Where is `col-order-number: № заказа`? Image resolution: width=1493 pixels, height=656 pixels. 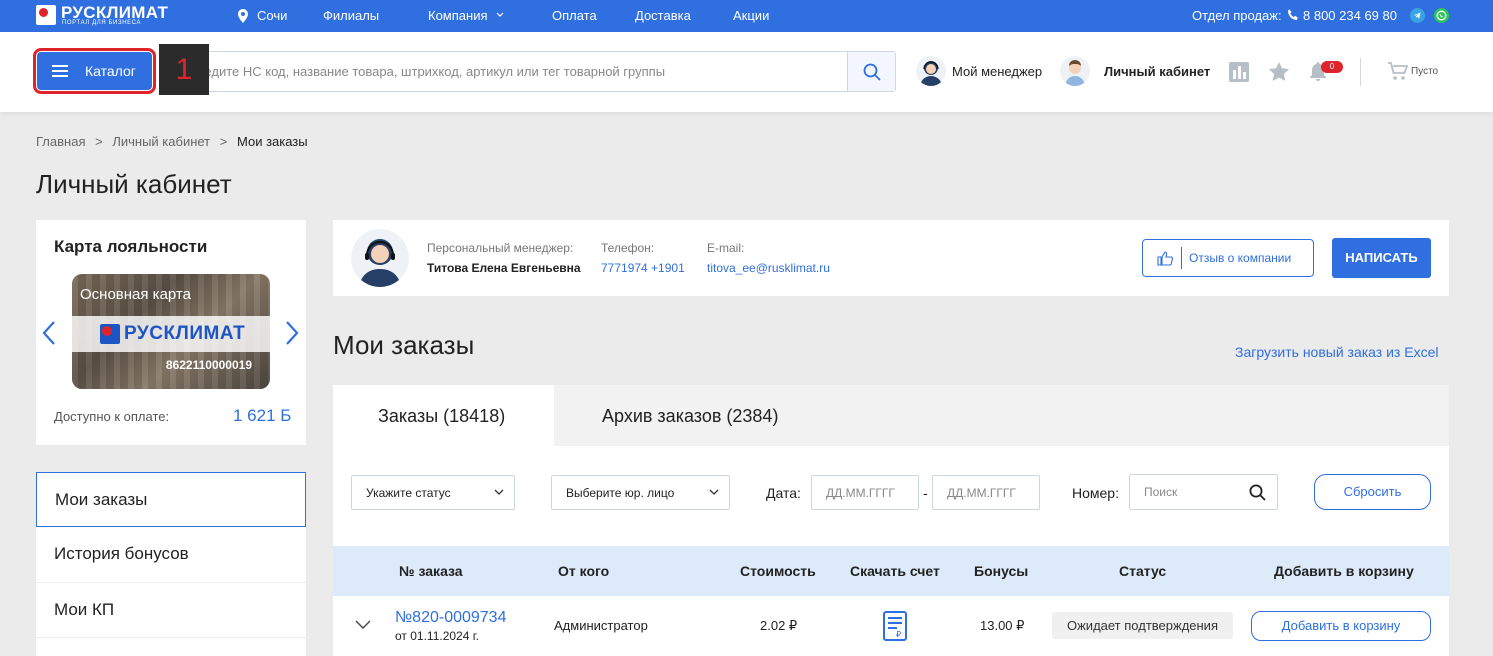
col-order-number: № заказа is located at coordinates (431, 571).